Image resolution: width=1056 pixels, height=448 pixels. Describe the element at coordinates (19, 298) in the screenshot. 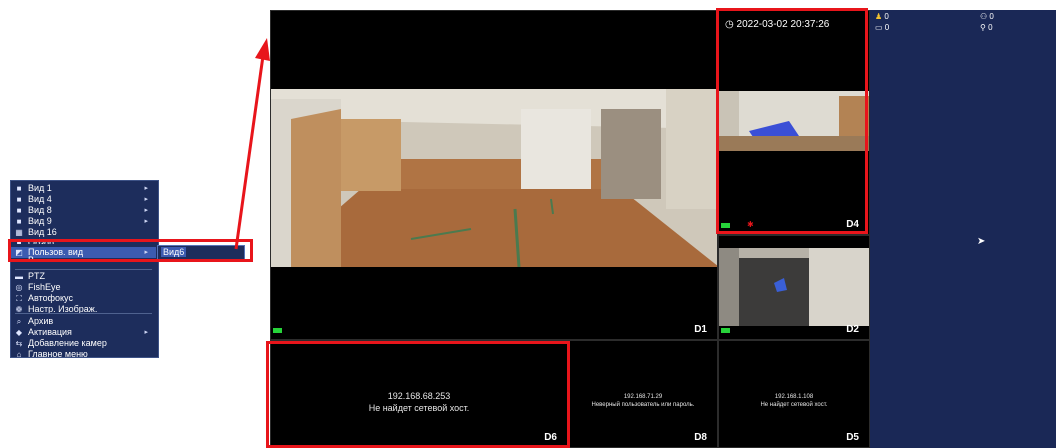

I see `menu-item-icon: ⛶` at that location.